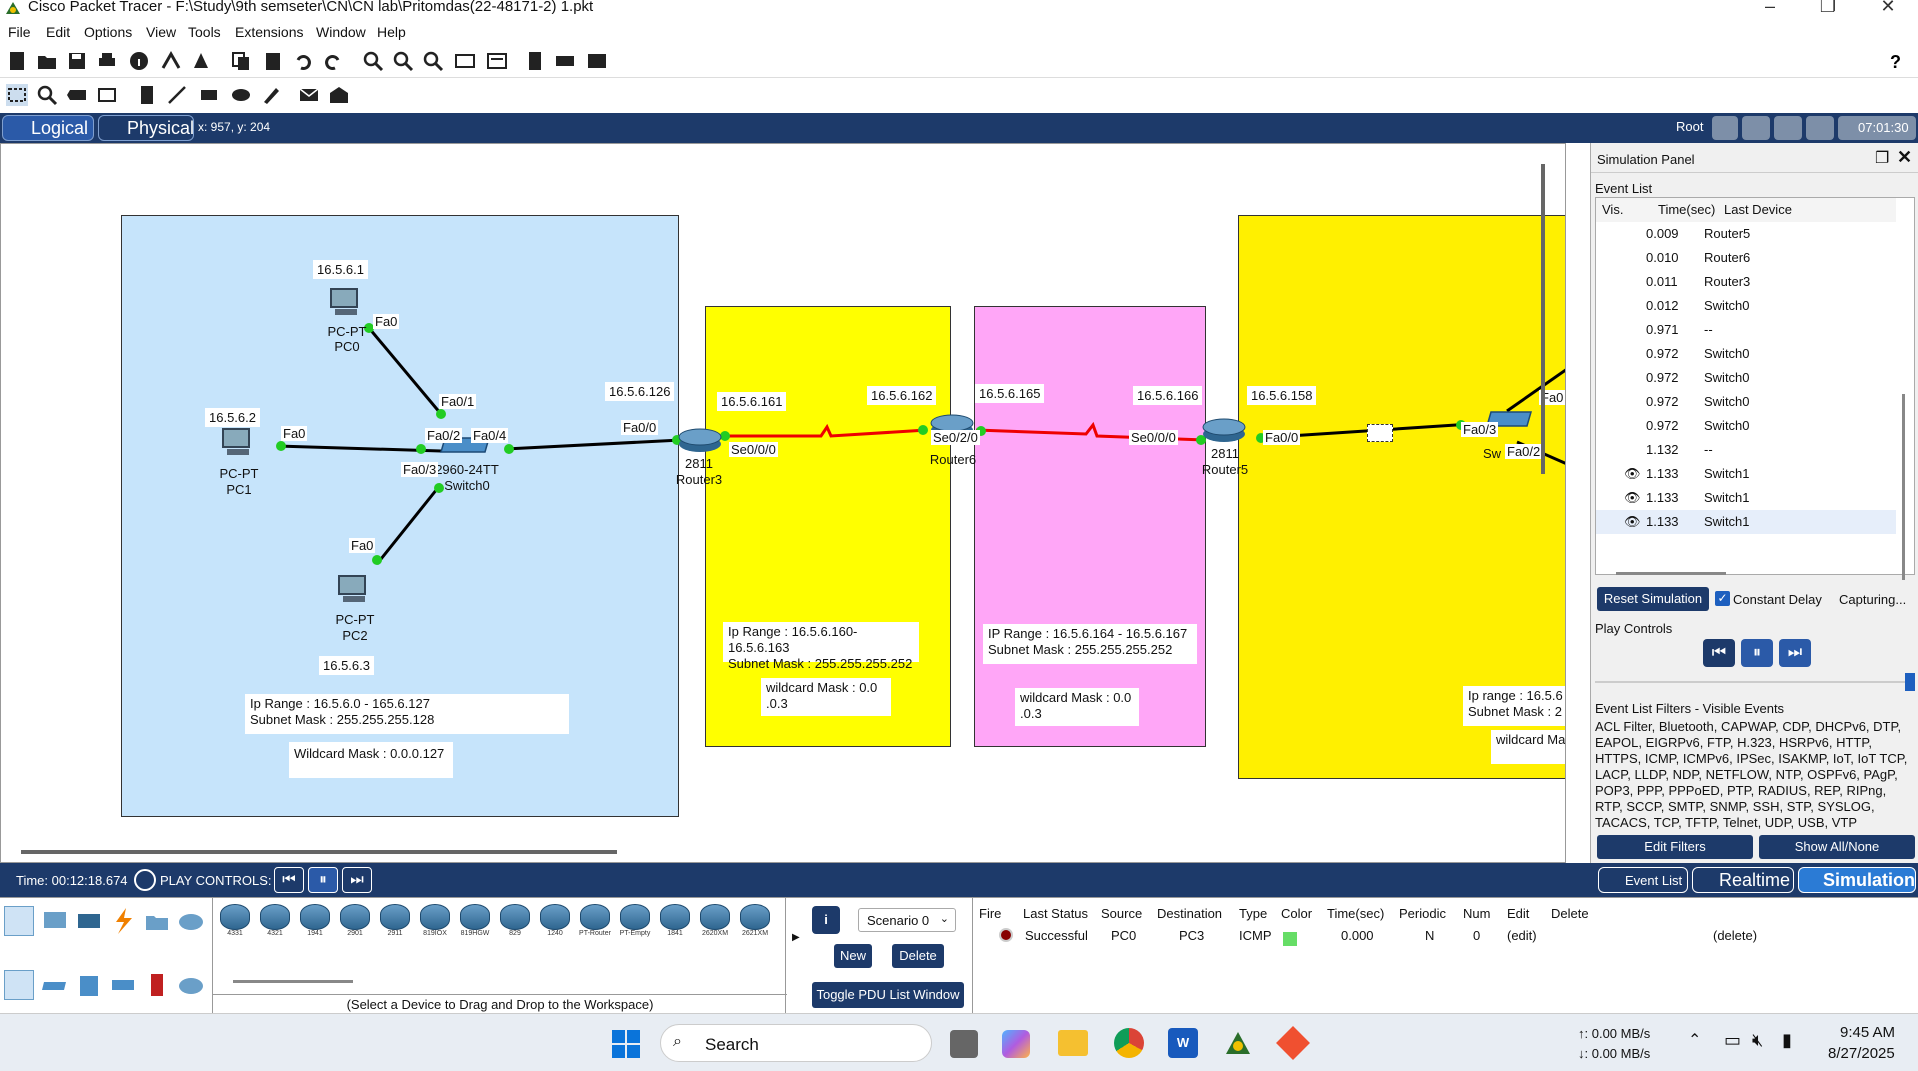 The height and width of the screenshot is (1071, 1918). What do you see at coordinates (1183, 1043) in the screenshot?
I see `word-icon: W` at bounding box center [1183, 1043].